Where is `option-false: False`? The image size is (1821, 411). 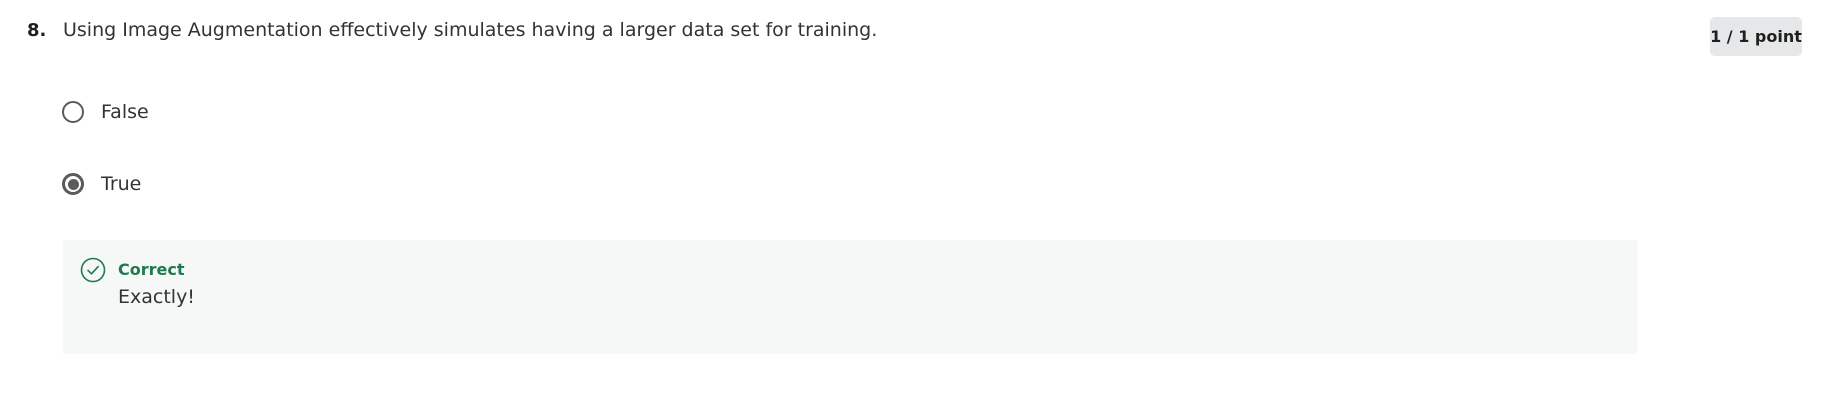
option-false: False is located at coordinates (105, 112).